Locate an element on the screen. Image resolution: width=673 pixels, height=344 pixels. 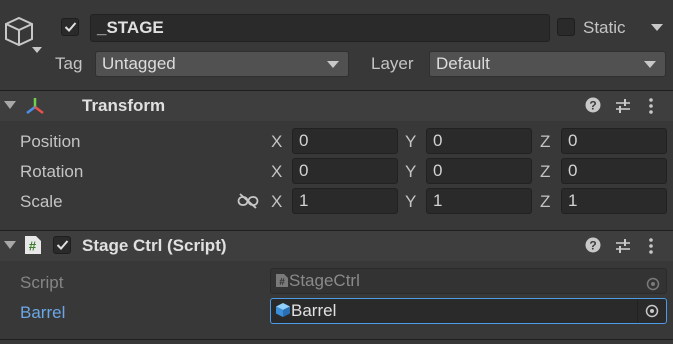
rotation-label: Rotation is located at coordinates (52, 171).